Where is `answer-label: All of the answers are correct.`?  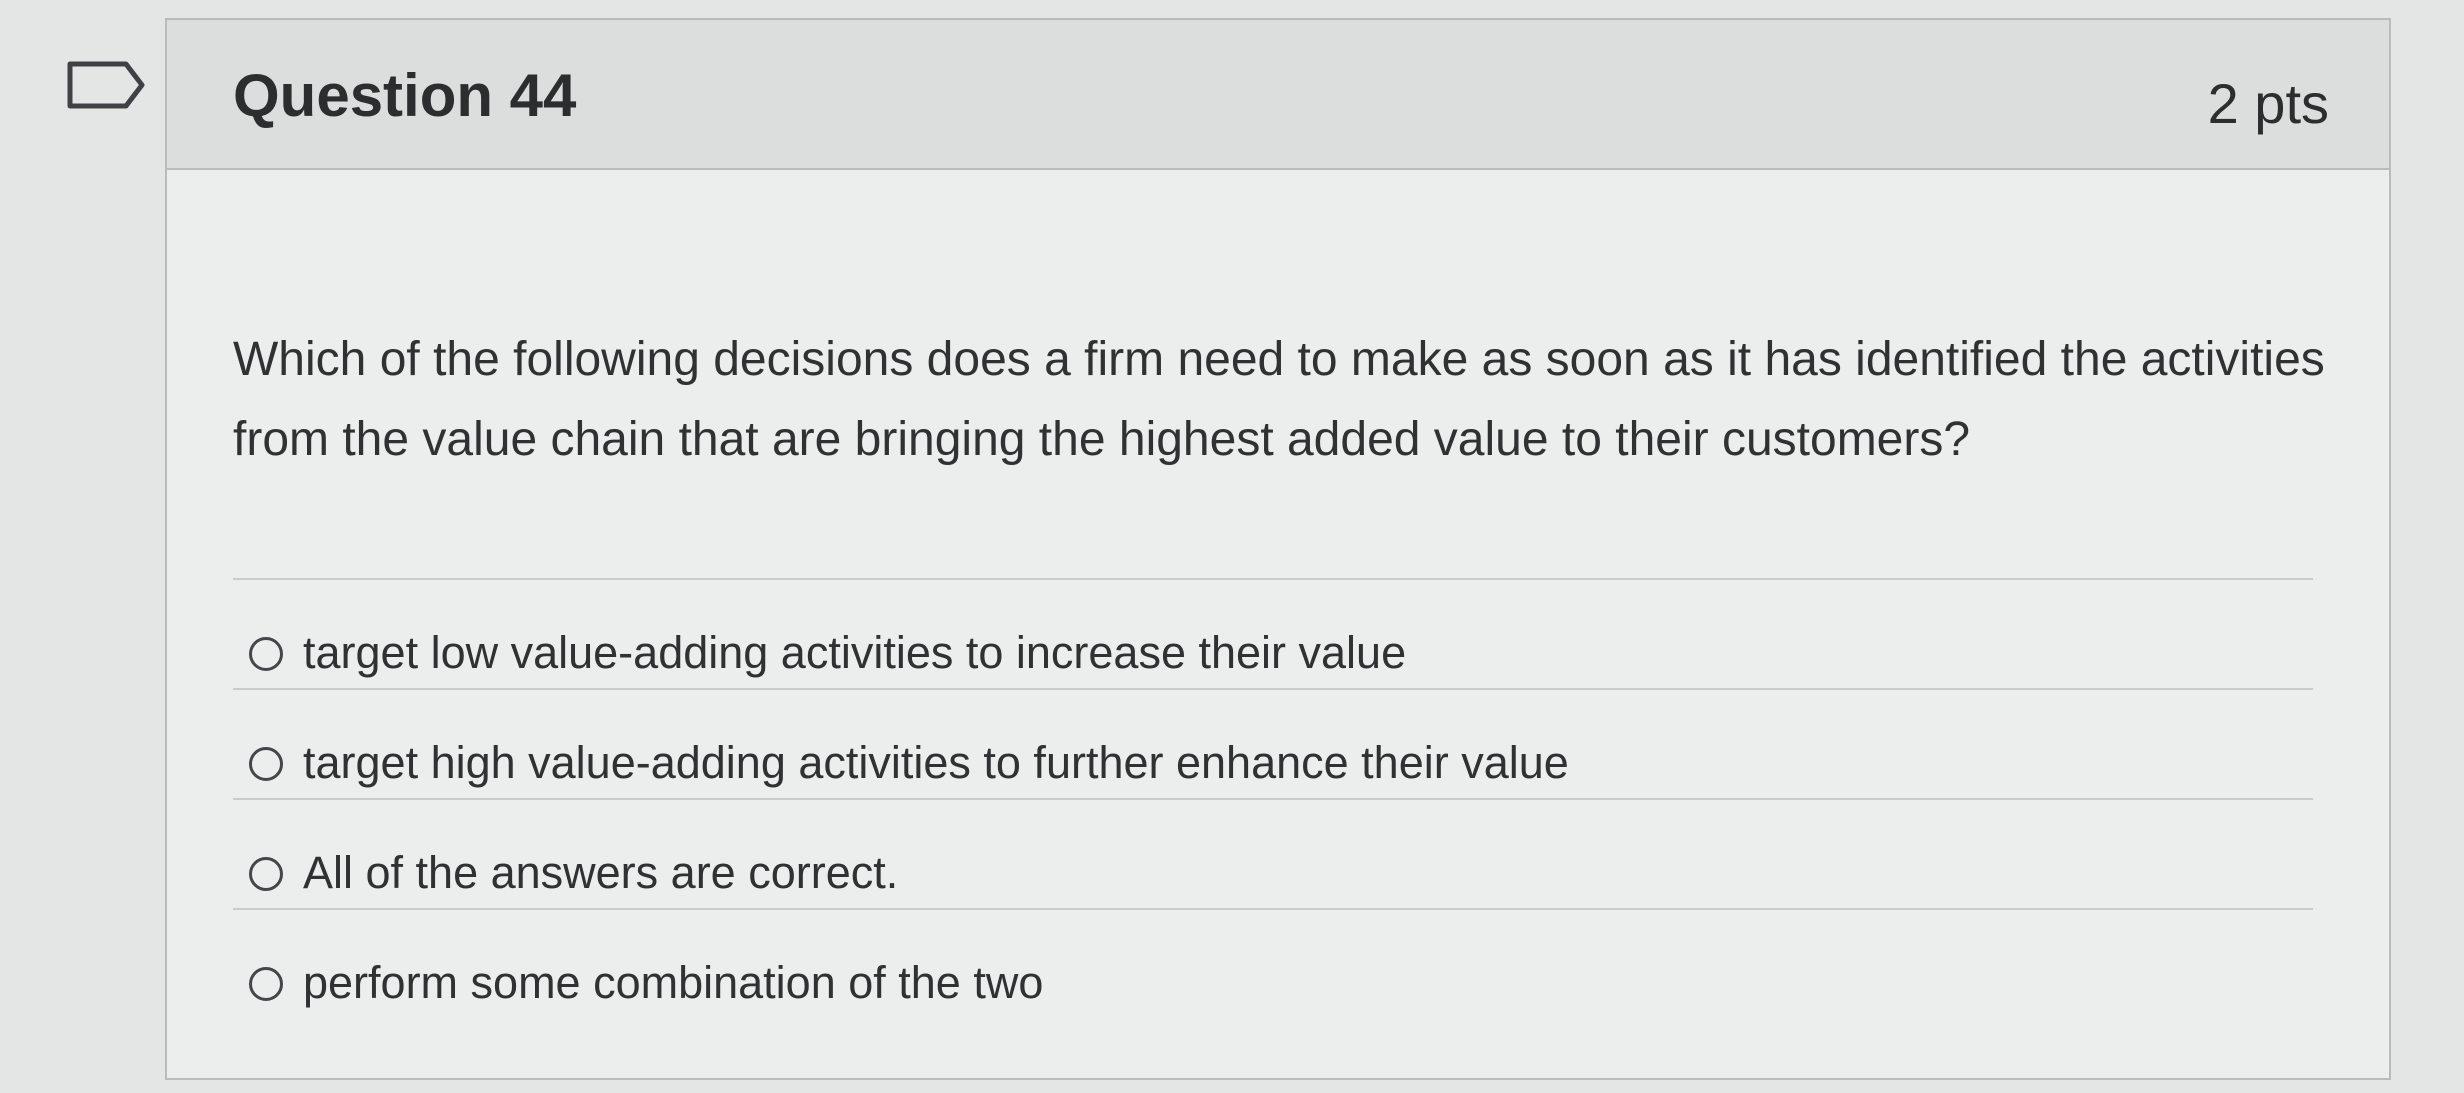
answer-label: All of the answers are correct. is located at coordinates (600, 873).